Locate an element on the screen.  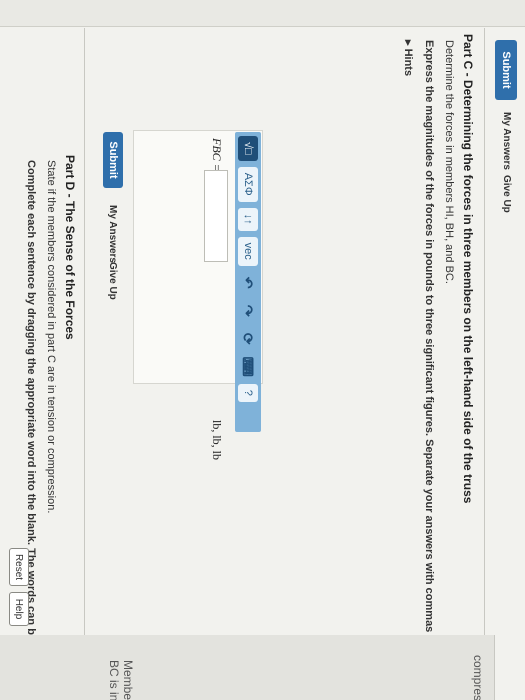
sentence-member-bc: Member BC is in is located at coordinates (121, 680).